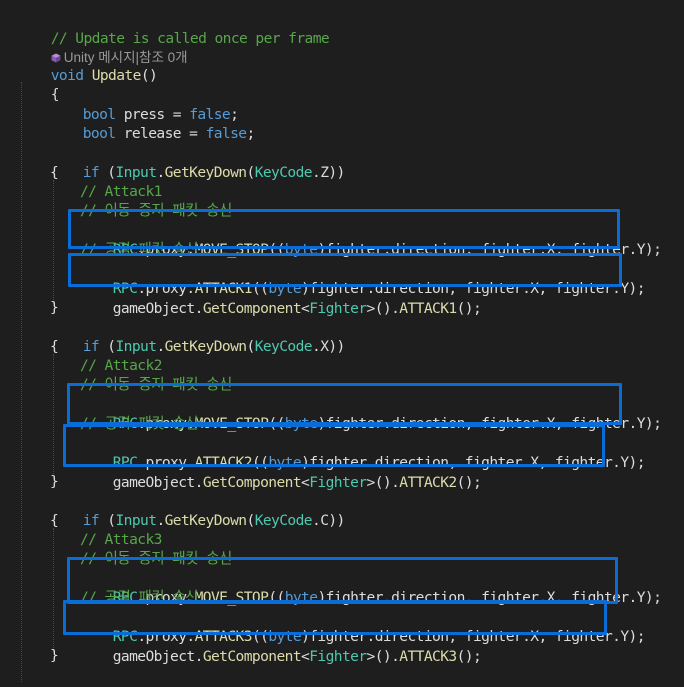 Image resolution: width=684 pixels, height=687 pixels. I want to click on keyword: bool, so click(99, 133).